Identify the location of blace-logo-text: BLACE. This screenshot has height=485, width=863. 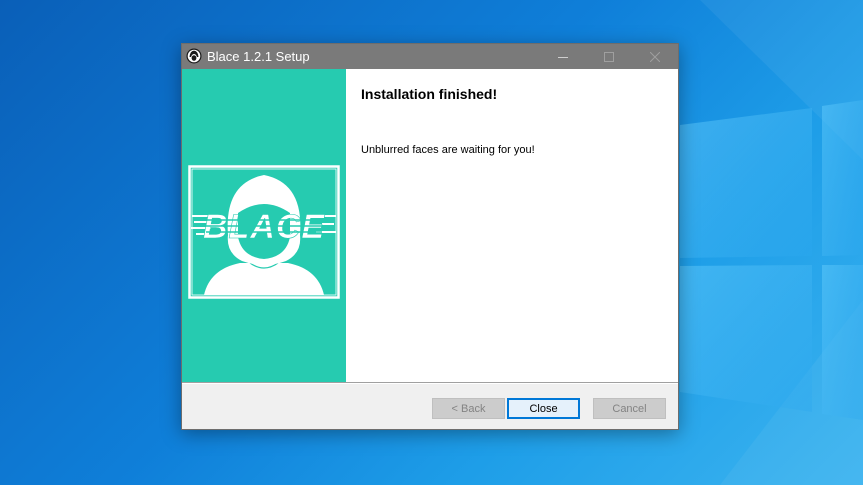
(264, 227).